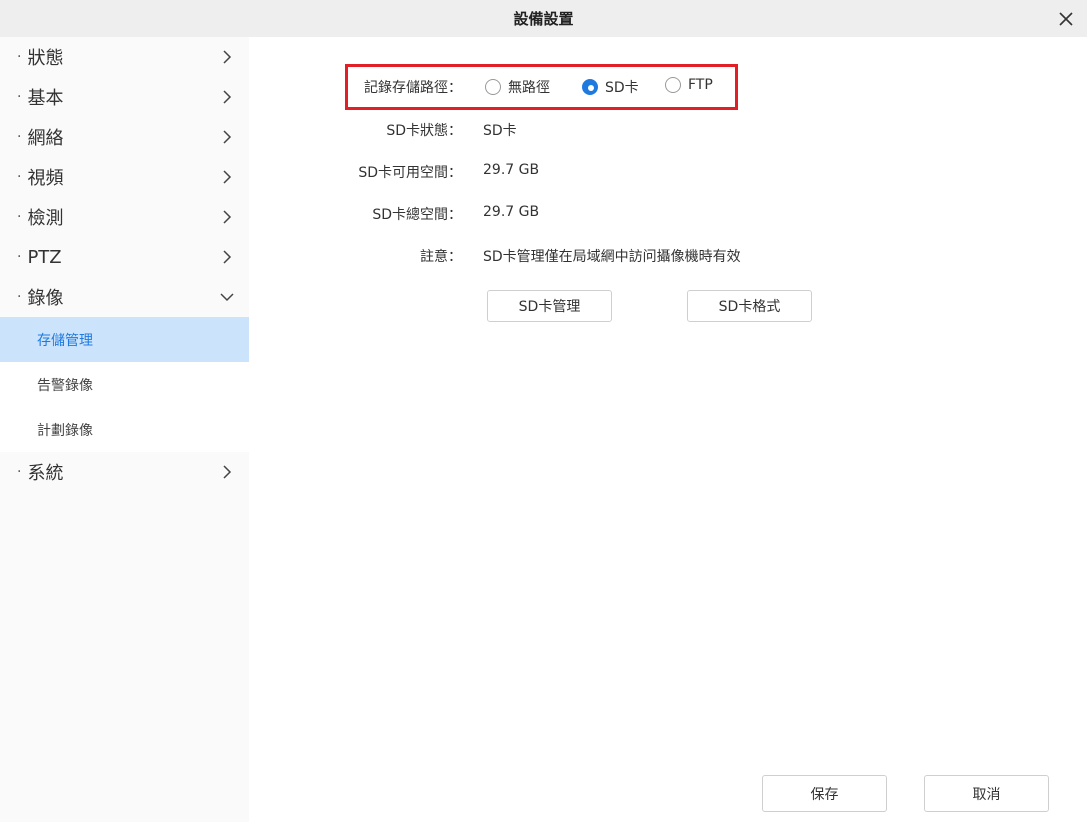 The width and height of the screenshot is (1087, 822). What do you see at coordinates (549, 306) in the screenshot?
I see `sd-card-manage-button: SD卡管理` at bounding box center [549, 306].